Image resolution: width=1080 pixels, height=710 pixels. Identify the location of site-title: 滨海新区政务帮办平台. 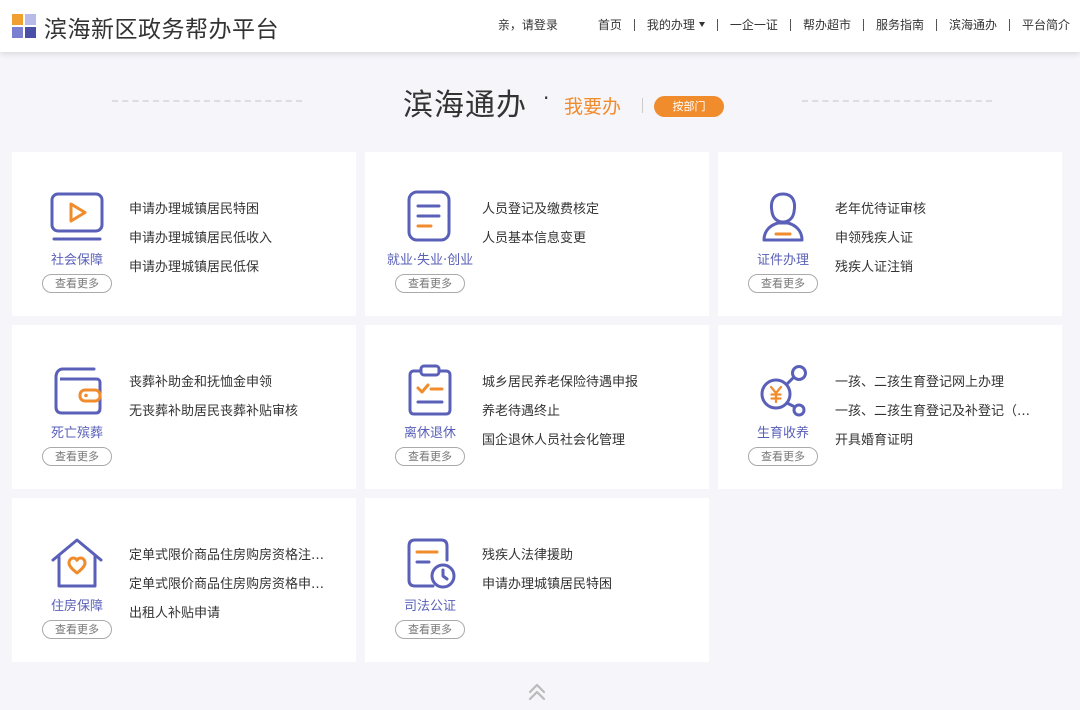
(161, 30).